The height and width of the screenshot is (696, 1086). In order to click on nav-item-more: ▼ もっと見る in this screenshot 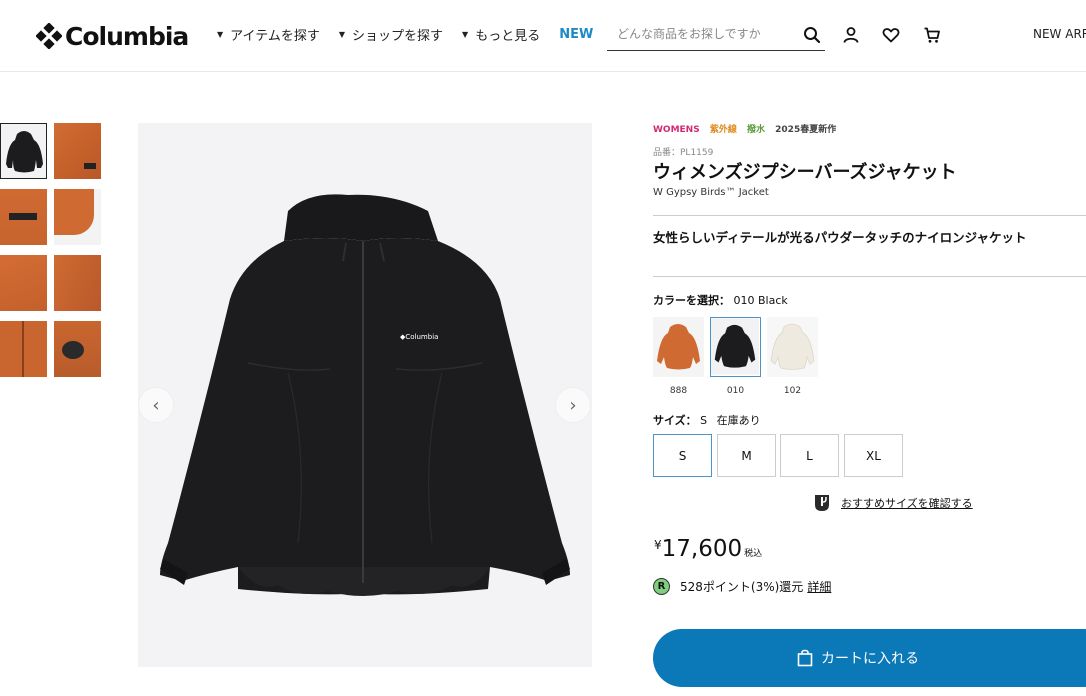, I will do `click(501, 34)`.